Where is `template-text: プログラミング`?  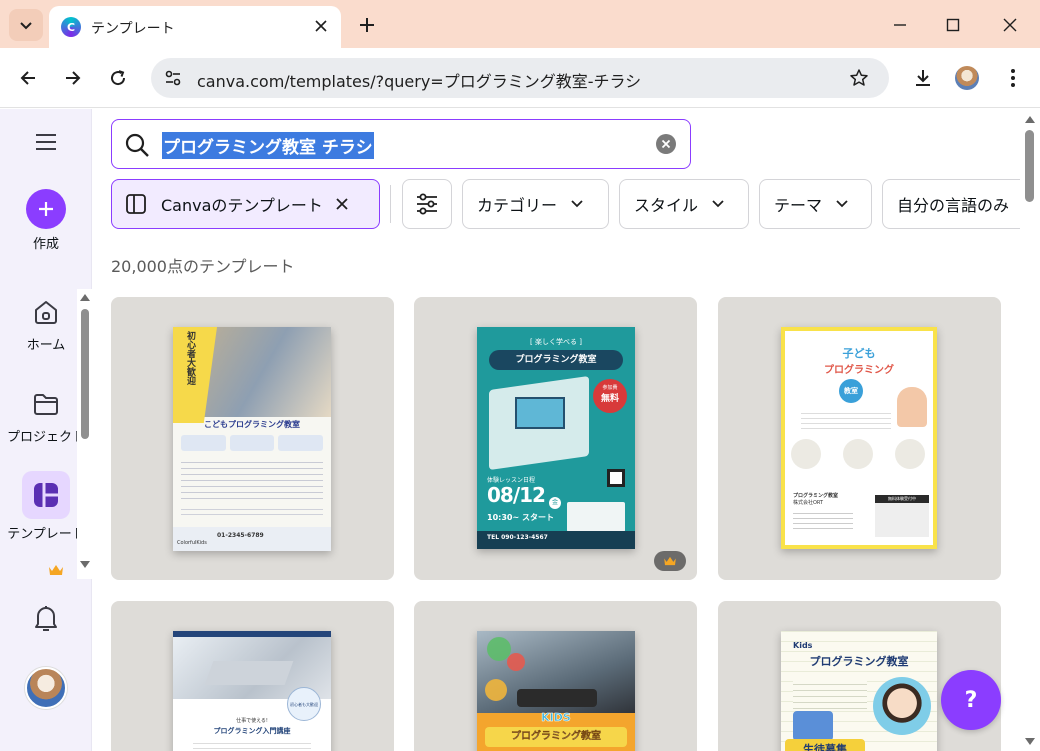
template-text: プログラミング is located at coordinates (859, 370).